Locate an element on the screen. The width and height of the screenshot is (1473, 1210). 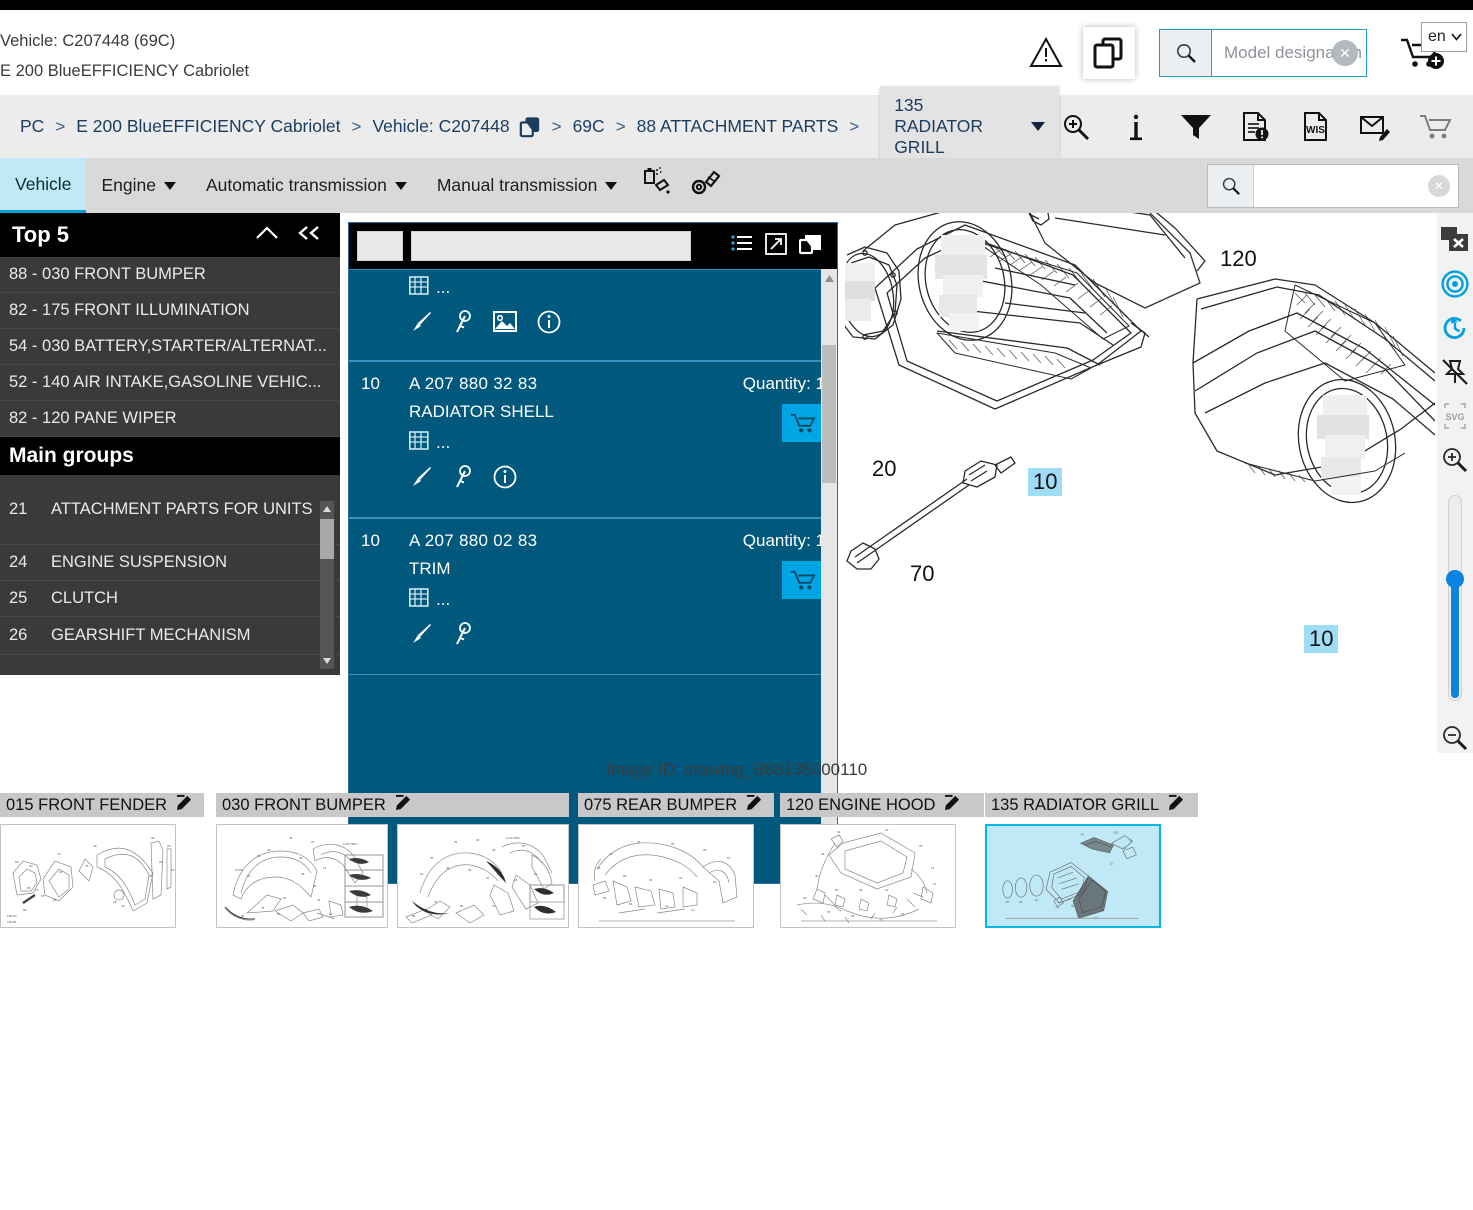
chevron-up-icon is located at coordinates (267, 235).